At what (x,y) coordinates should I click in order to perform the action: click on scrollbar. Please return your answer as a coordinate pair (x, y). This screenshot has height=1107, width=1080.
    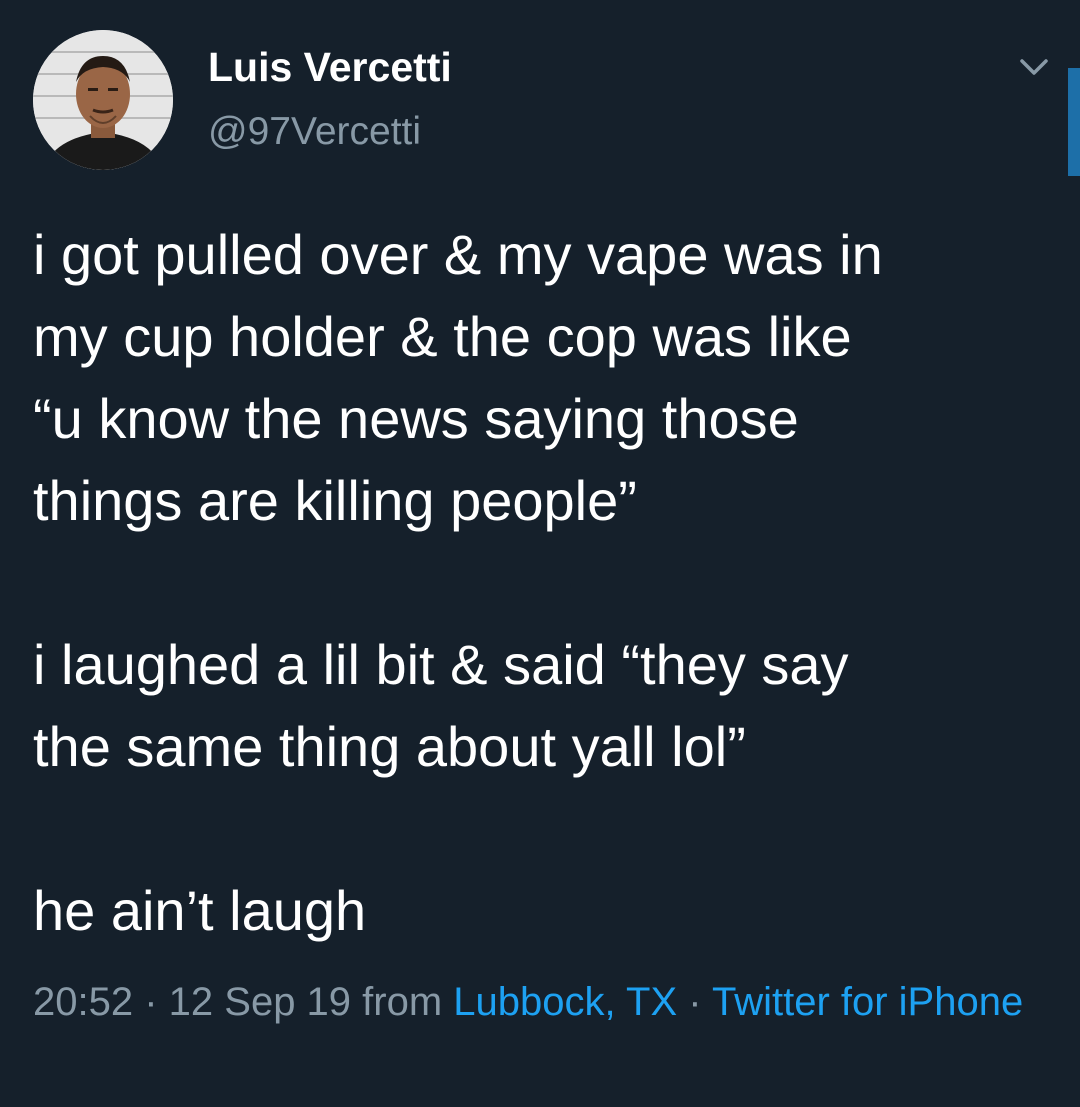
    Looking at the image, I should click on (1074, 122).